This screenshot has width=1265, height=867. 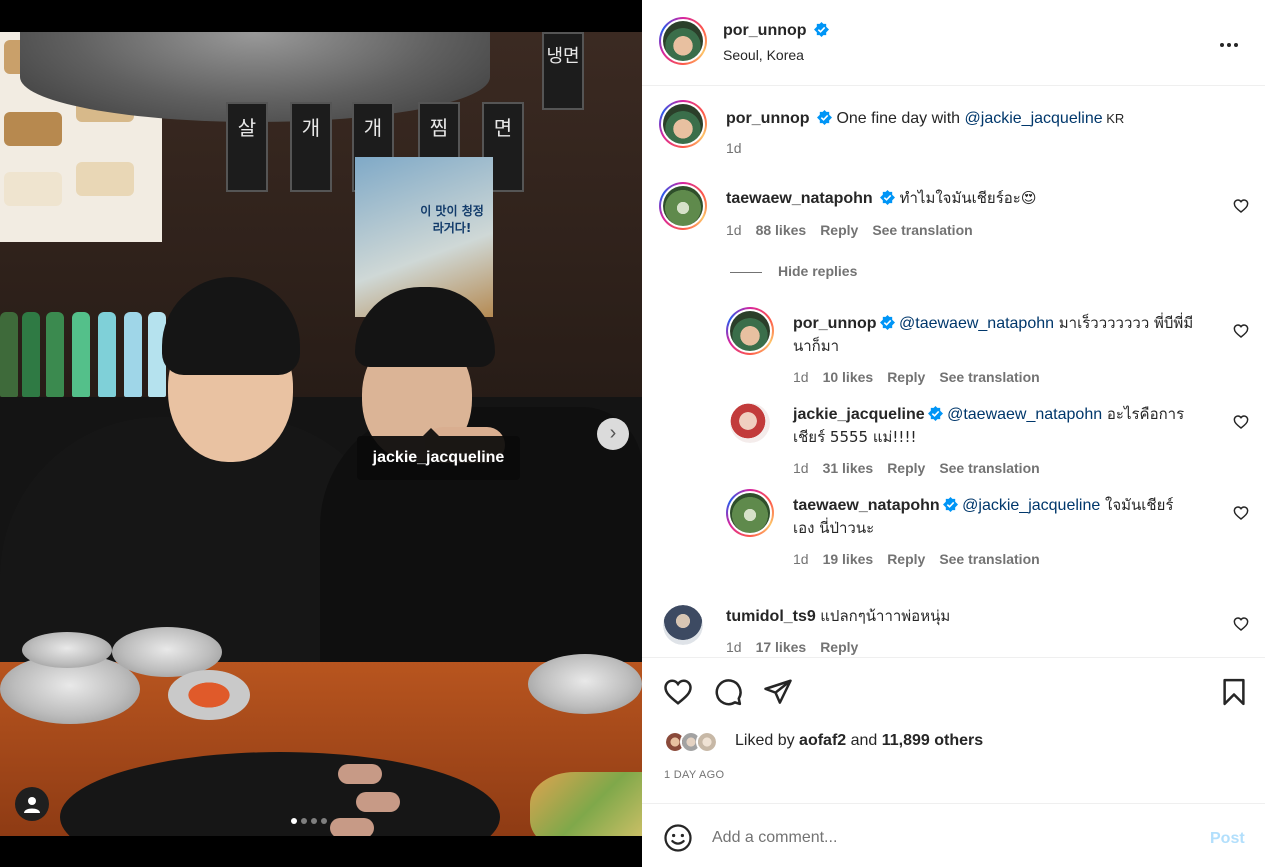 I want to click on comment-text: ทำไมใจมันเชียร์อะ😍, so click(x=968, y=198).